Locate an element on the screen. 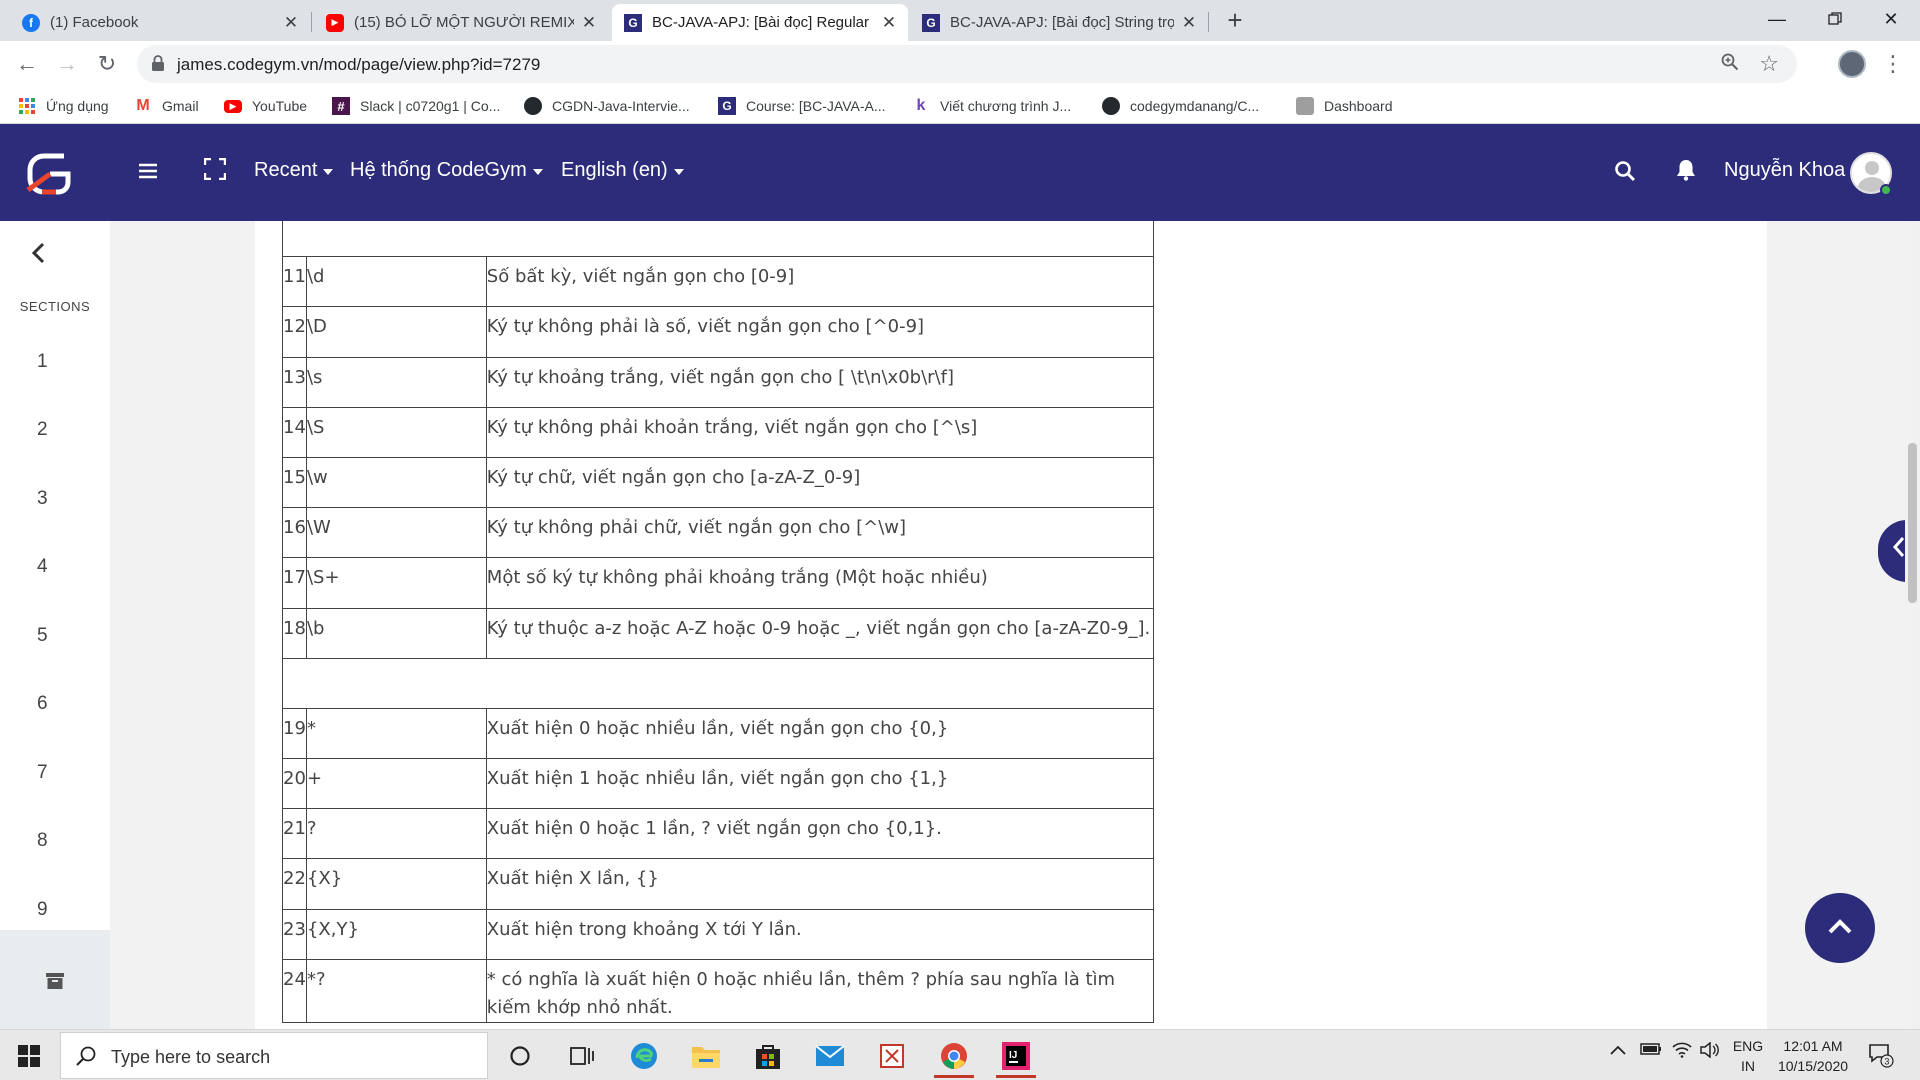  lock-icon is located at coordinates (158, 65).